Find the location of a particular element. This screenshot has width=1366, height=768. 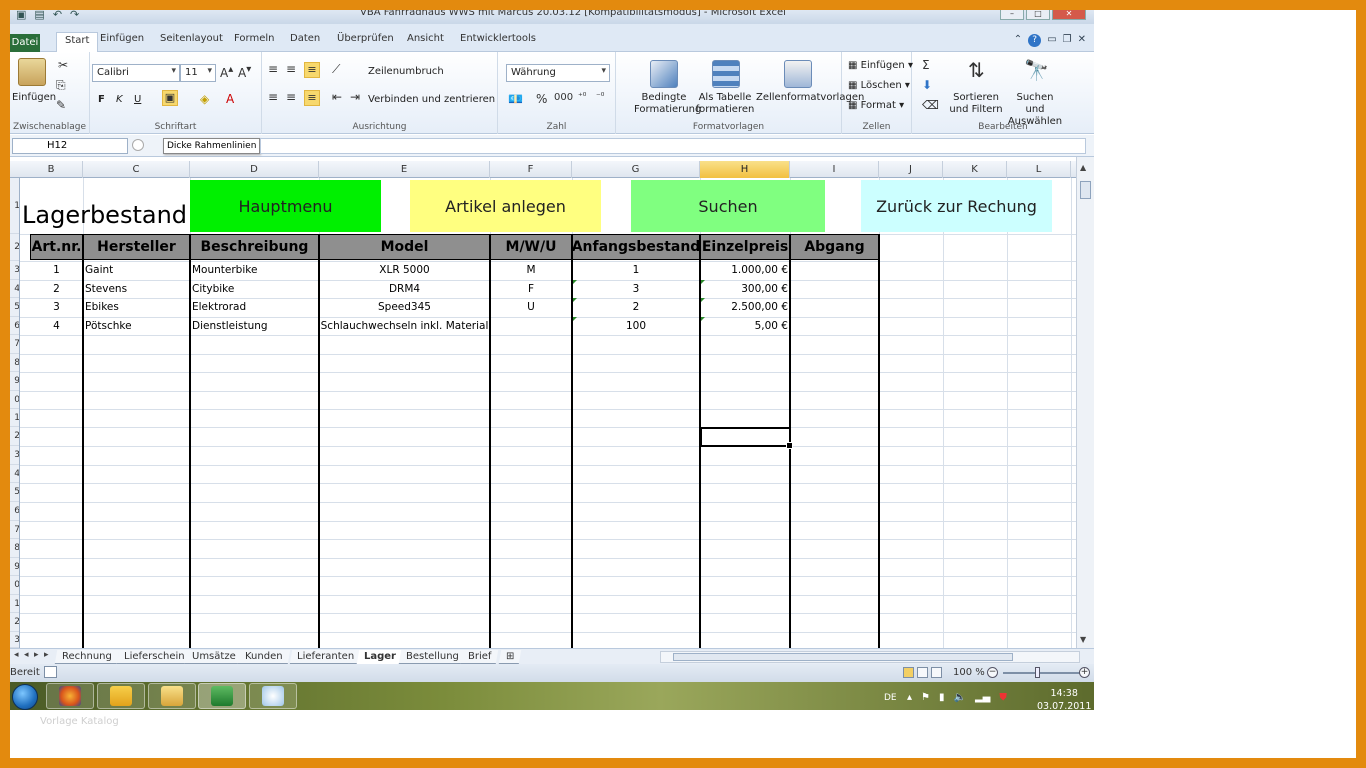

cell-einzelpreis: 2.500,00 € is located at coordinates (744, 307).